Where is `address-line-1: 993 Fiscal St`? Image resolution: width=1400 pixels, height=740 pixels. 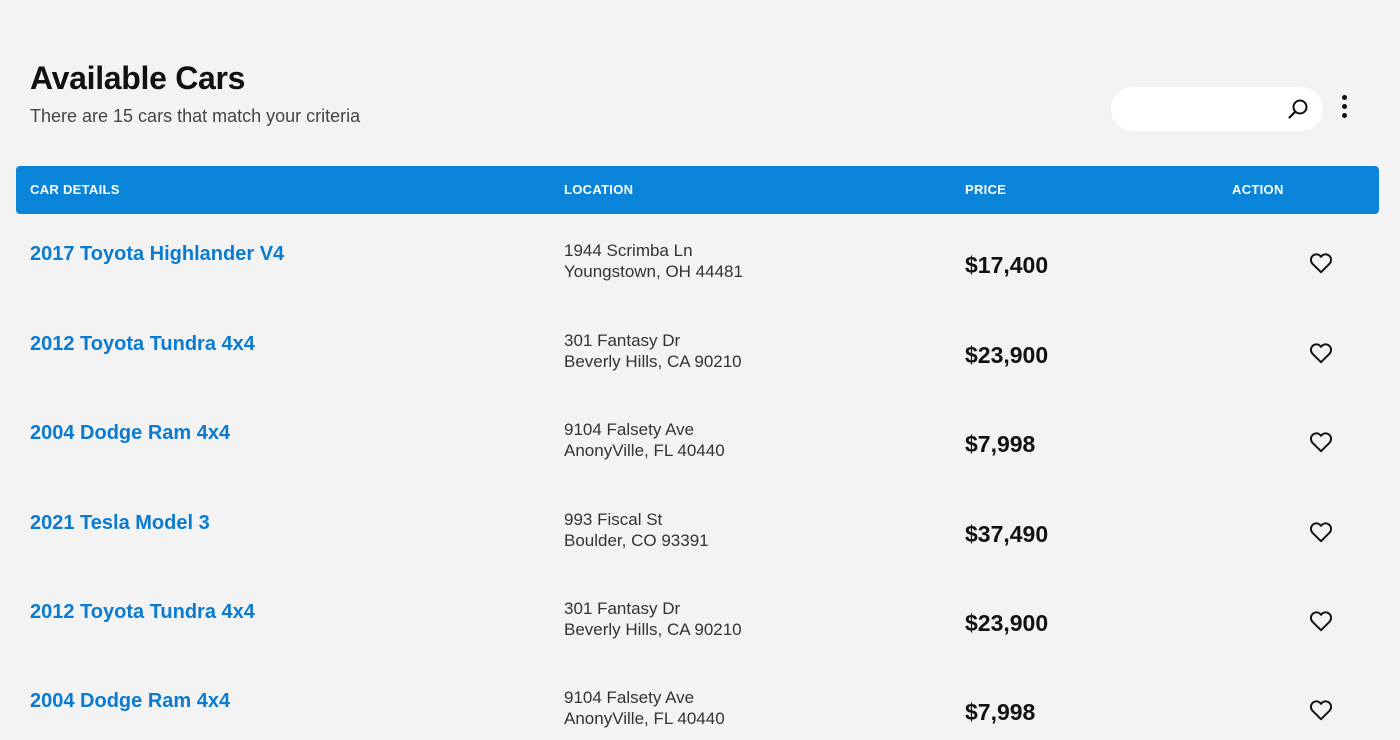
address-line-1: 993 Fiscal St is located at coordinates (613, 519).